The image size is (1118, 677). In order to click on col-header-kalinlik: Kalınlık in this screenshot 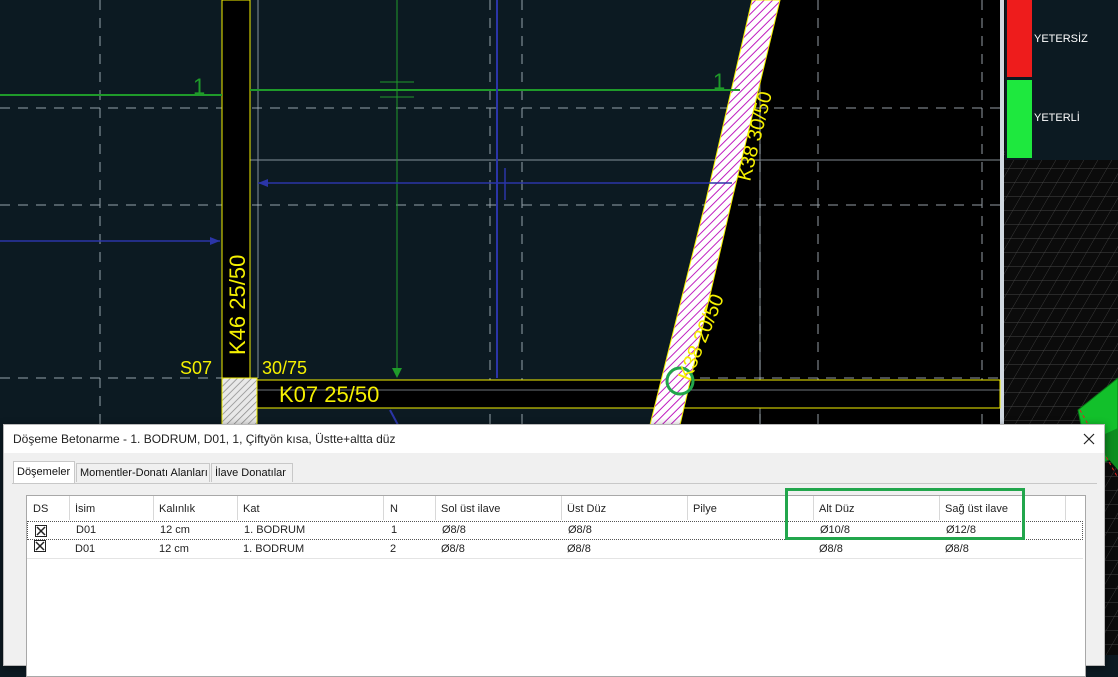, I will do `click(177, 509)`.